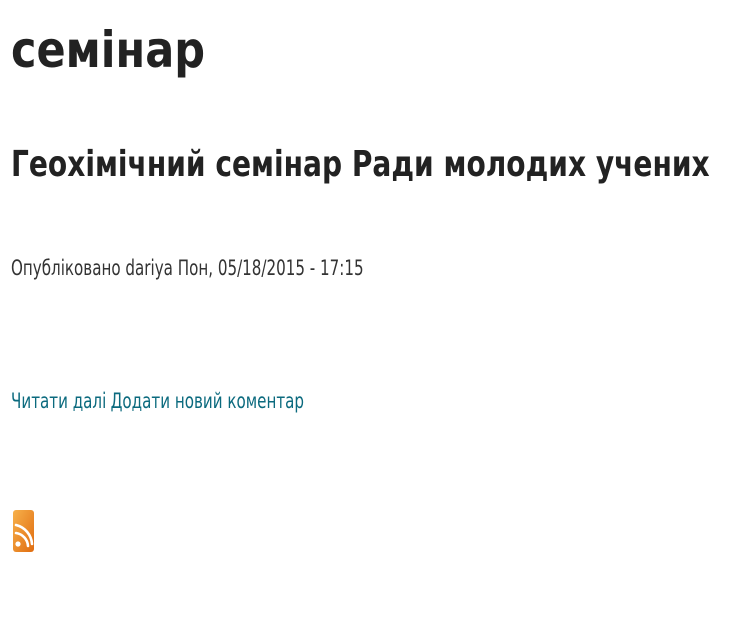 Image resolution: width=741 pixels, height=624 pixels. I want to click on page-title: семінар, so click(108, 50).